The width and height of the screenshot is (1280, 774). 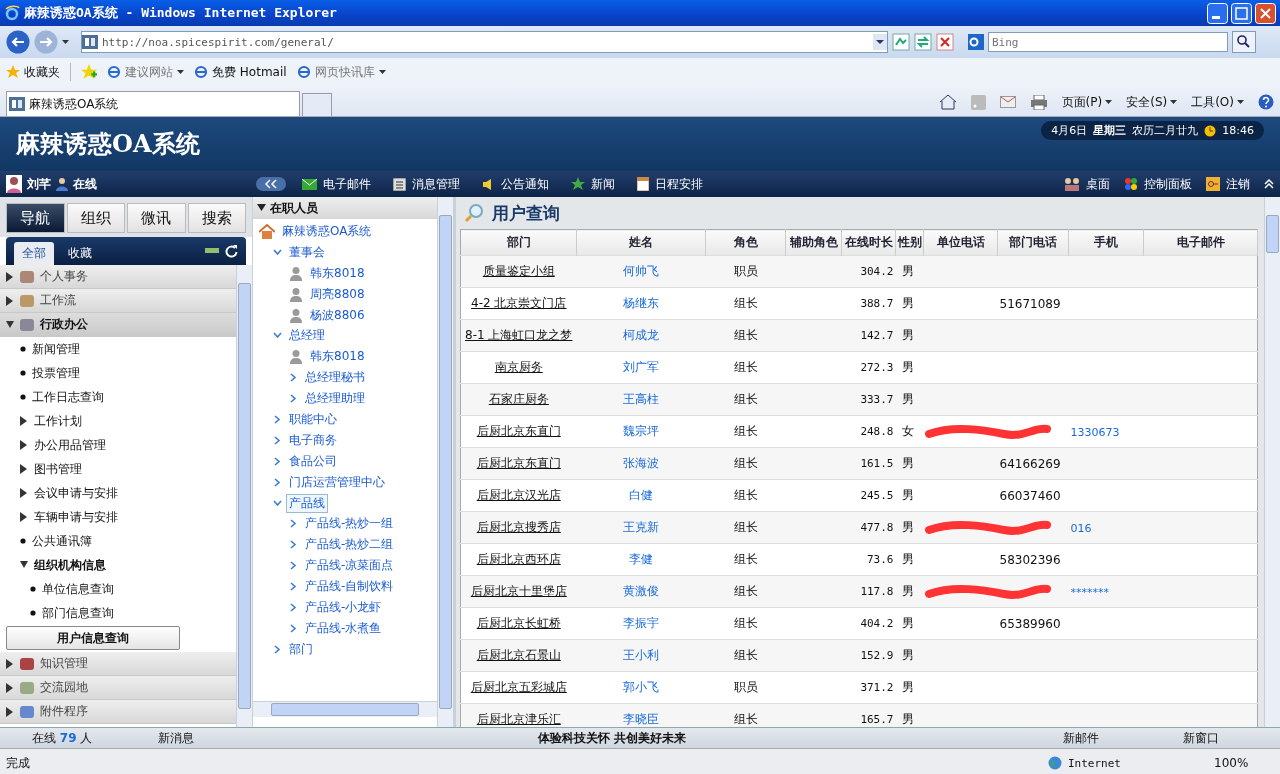 I want to click on menu-item: 单位信息查询, so click(x=118, y=589).